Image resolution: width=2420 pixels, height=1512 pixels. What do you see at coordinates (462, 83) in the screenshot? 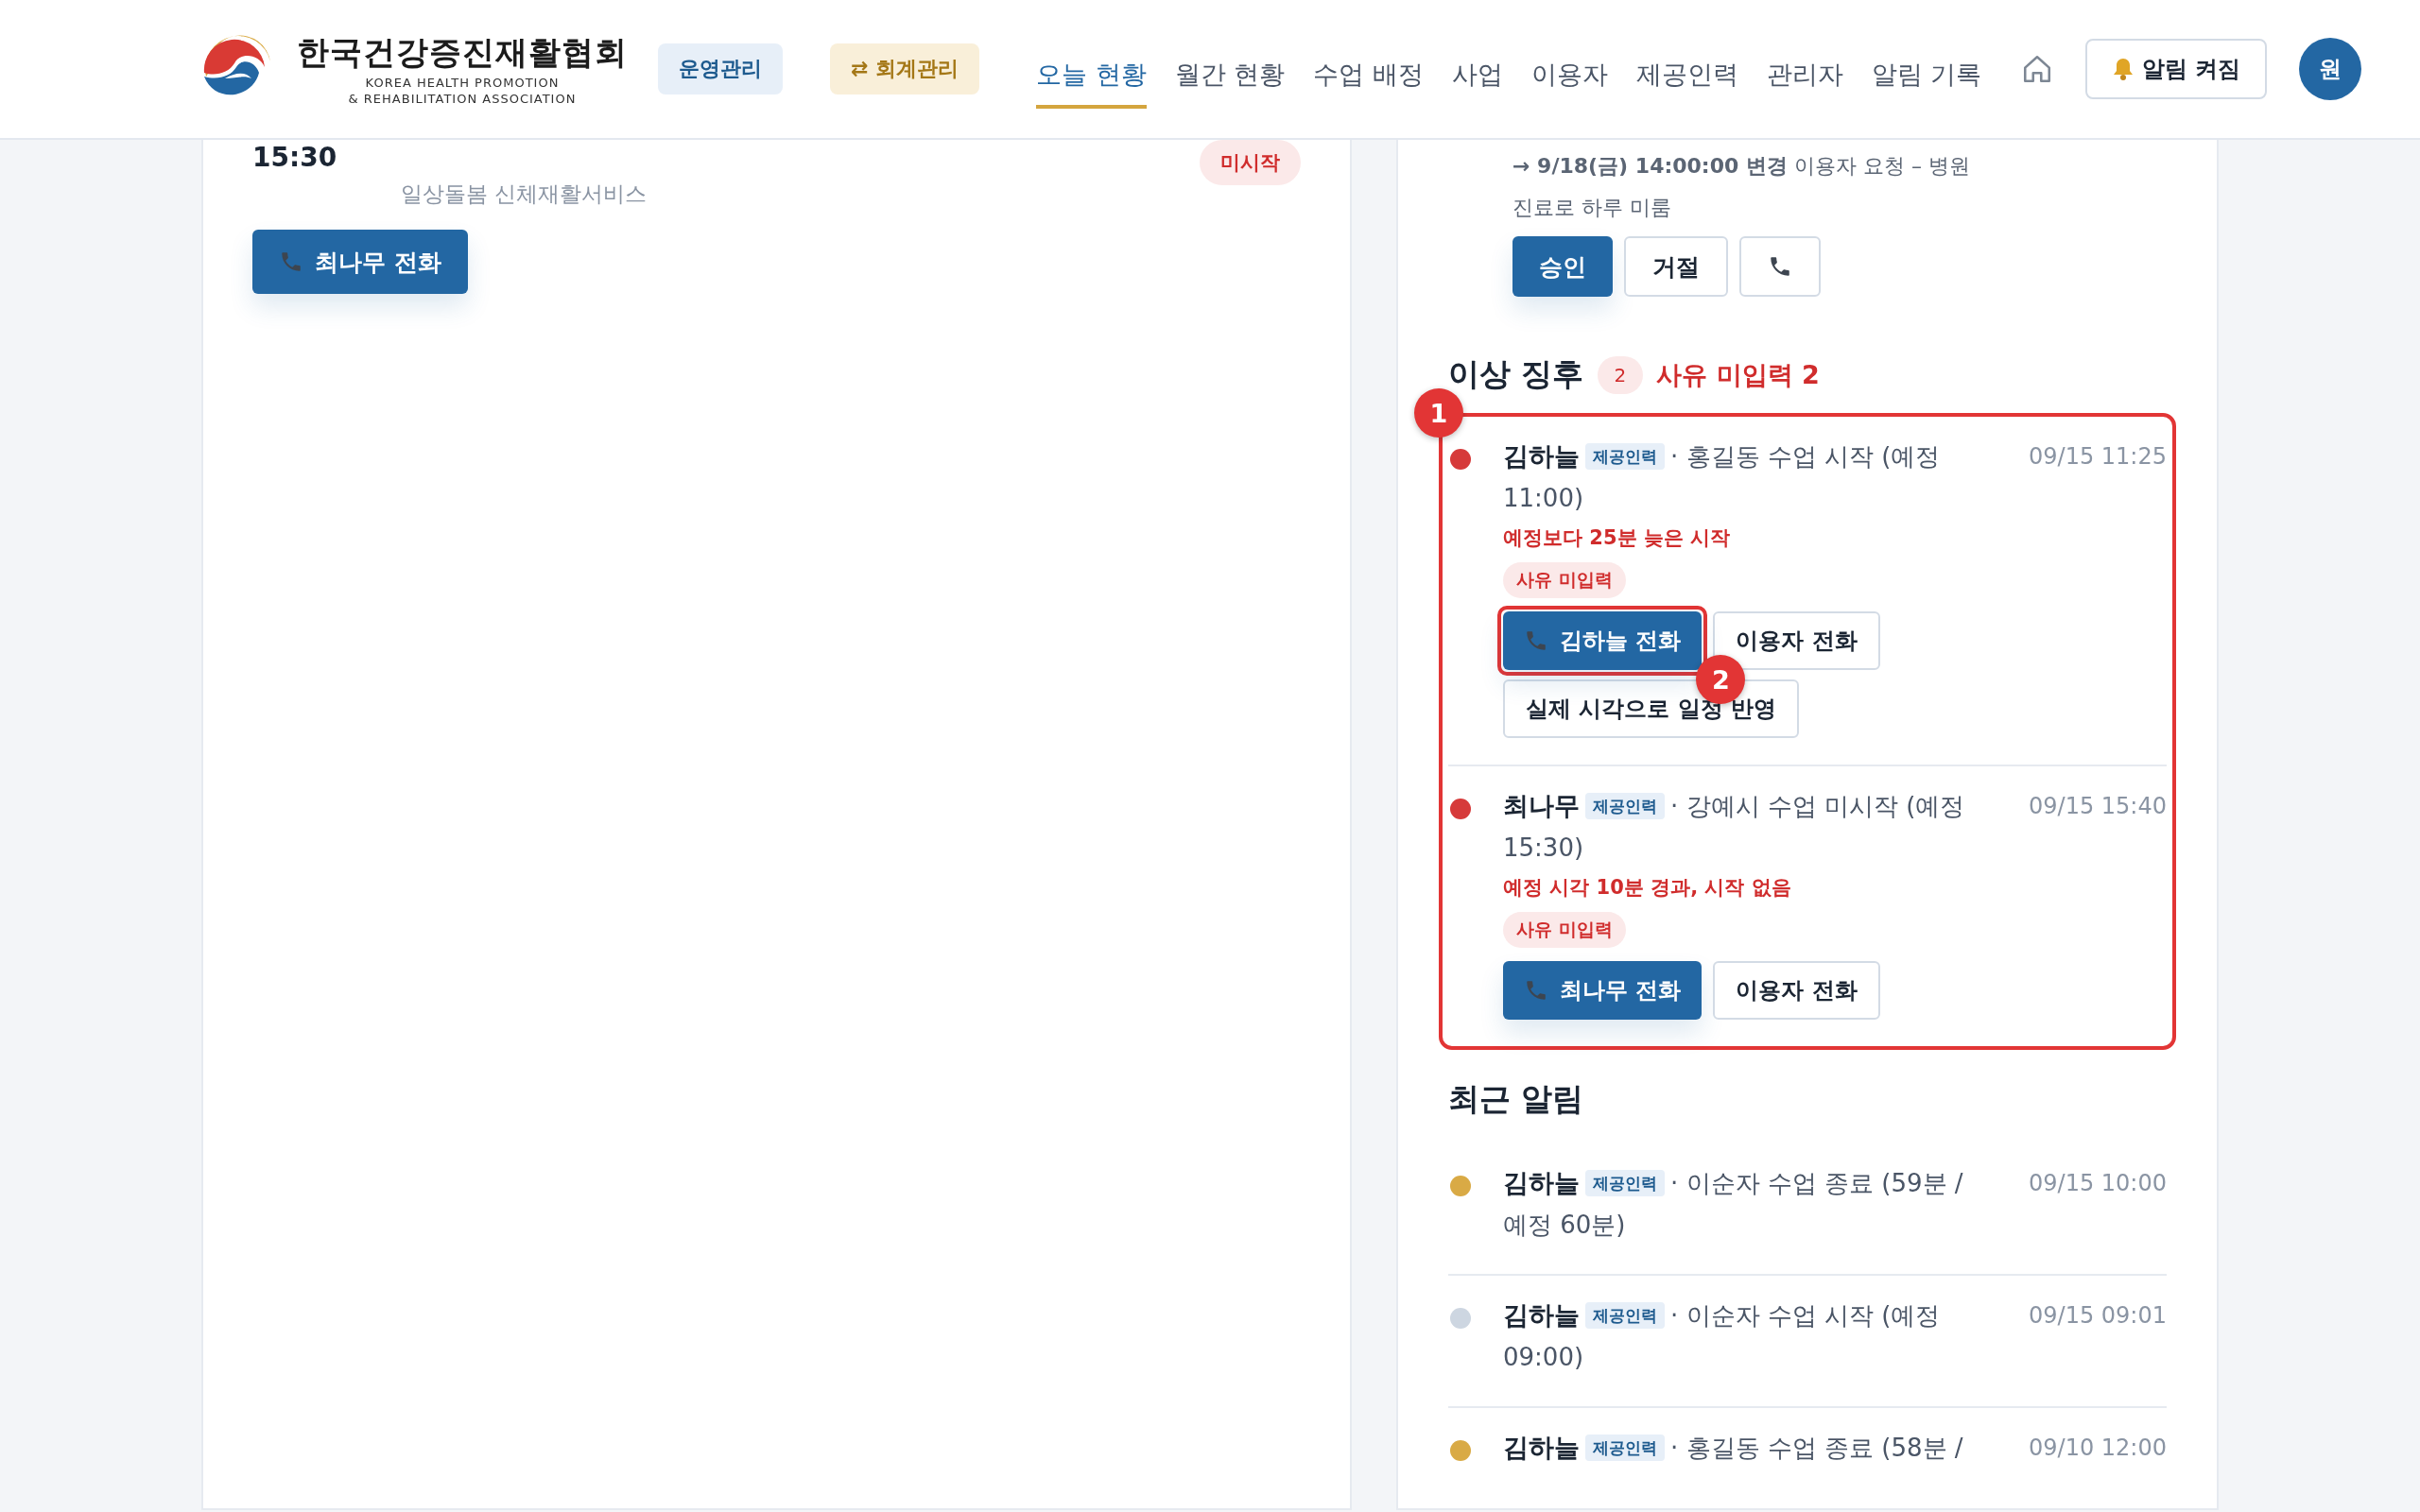
I see `org-subtitle: KOREA HEALTH PROMOTION` at bounding box center [462, 83].